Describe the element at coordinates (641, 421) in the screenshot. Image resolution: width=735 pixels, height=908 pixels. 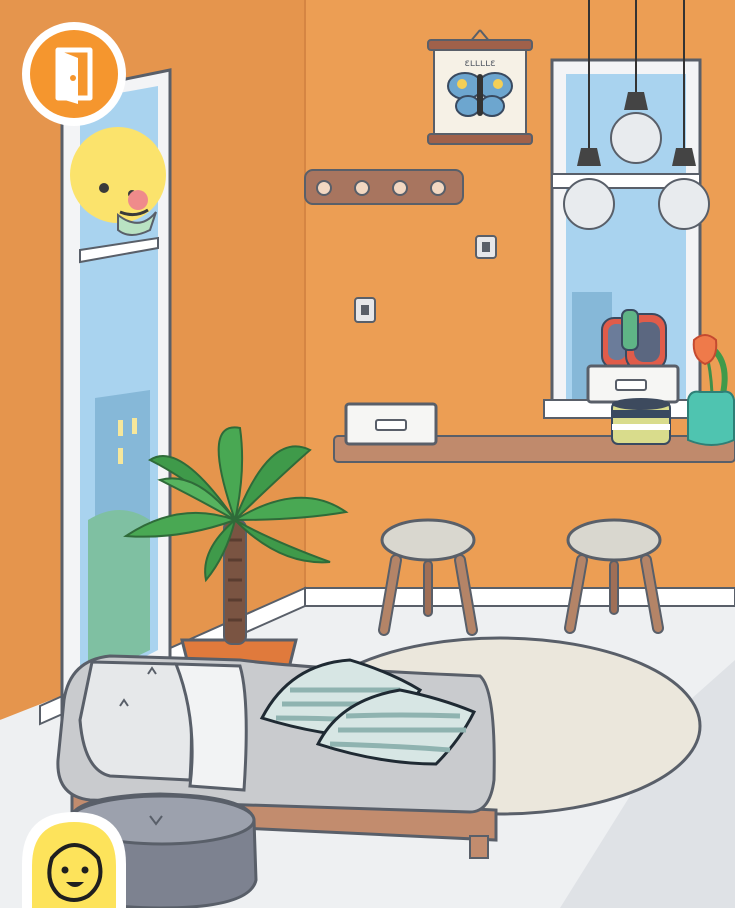
I see `candle-tin` at that location.